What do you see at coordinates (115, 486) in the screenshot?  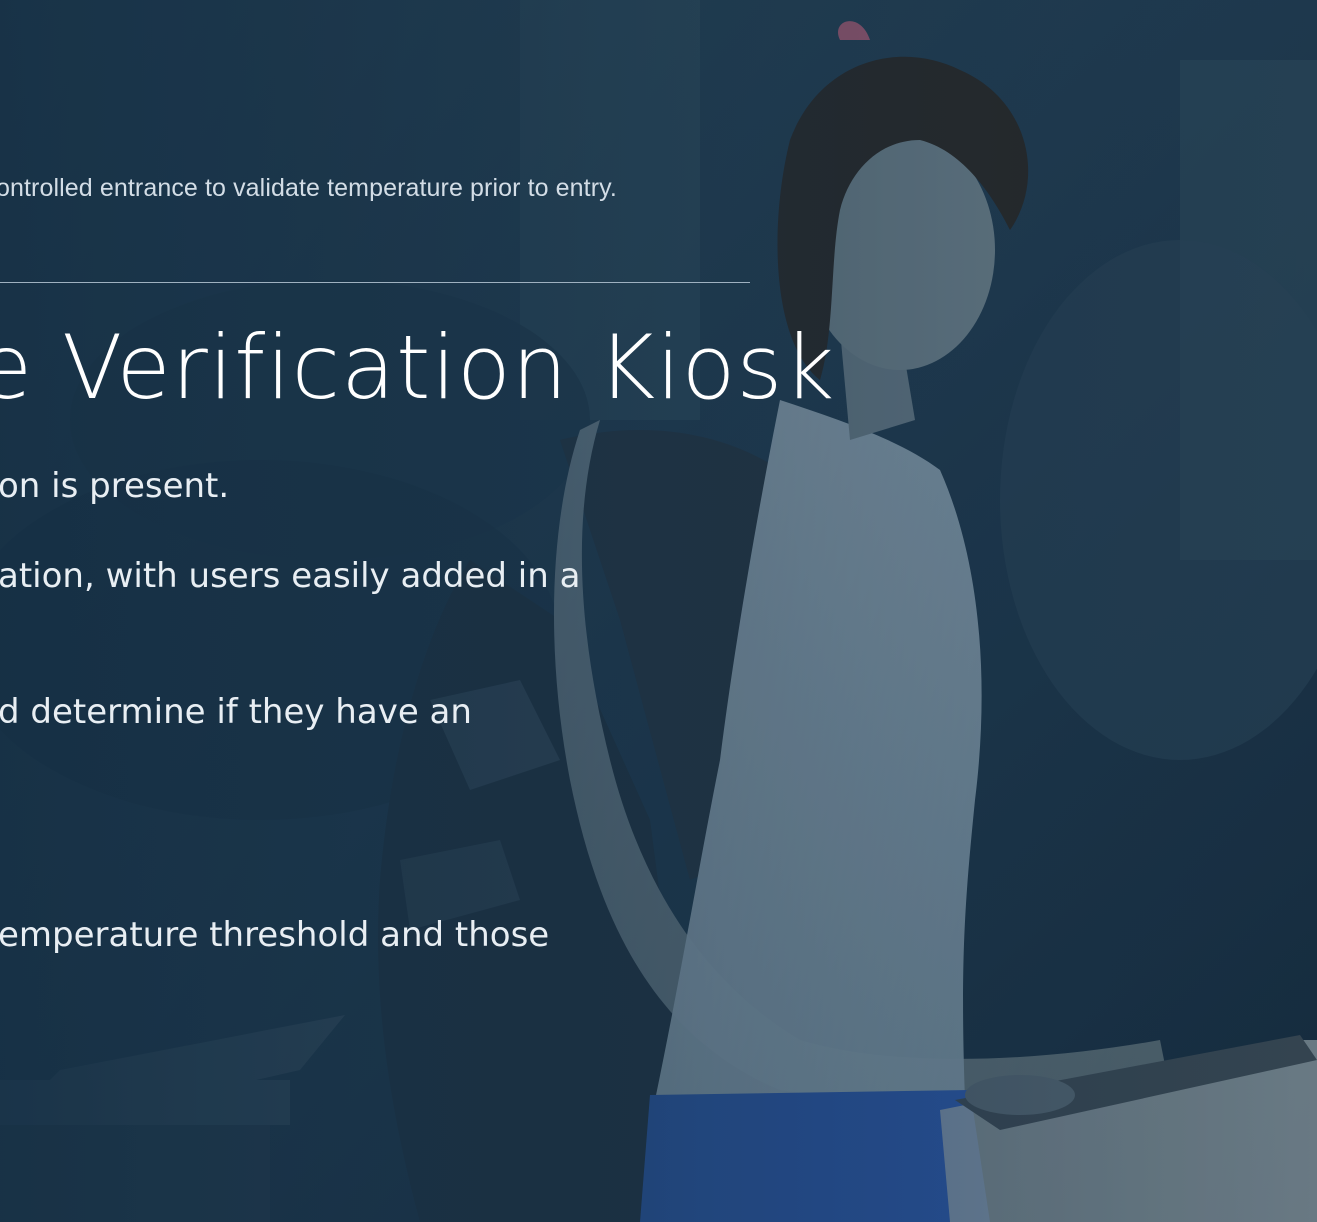 I see `bullet-text-1: on is present.` at bounding box center [115, 486].